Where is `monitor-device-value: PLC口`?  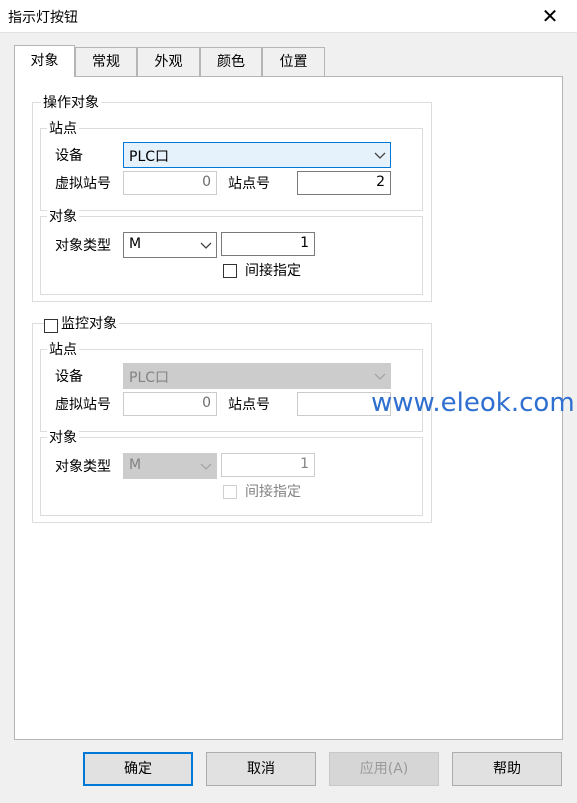
monitor-device-value: PLC口 is located at coordinates (149, 378).